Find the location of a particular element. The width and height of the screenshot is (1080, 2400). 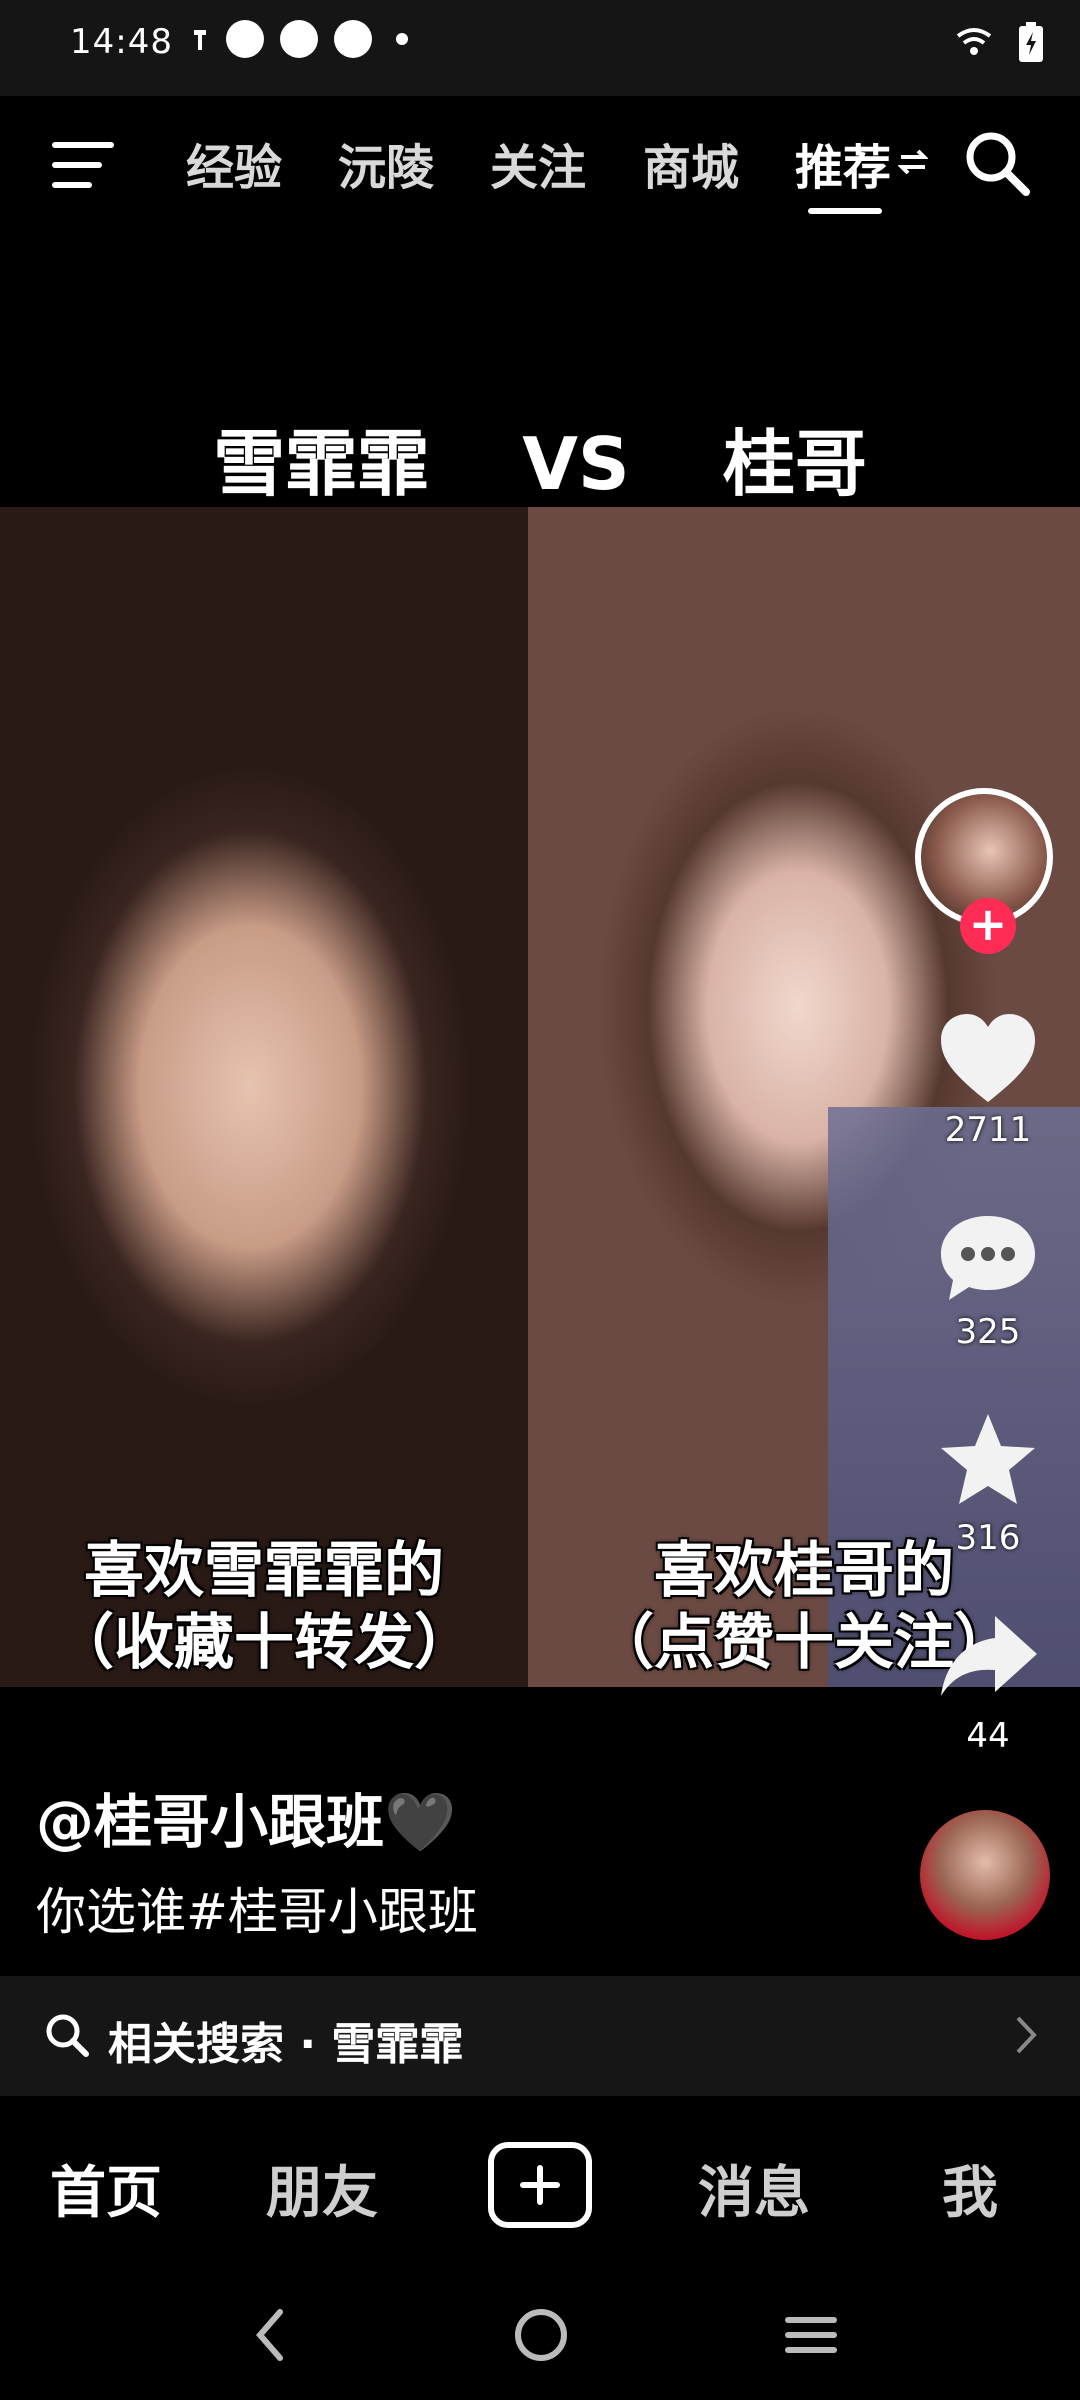

tab-yuanling: 沅陵 is located at coordinates (386, 163).